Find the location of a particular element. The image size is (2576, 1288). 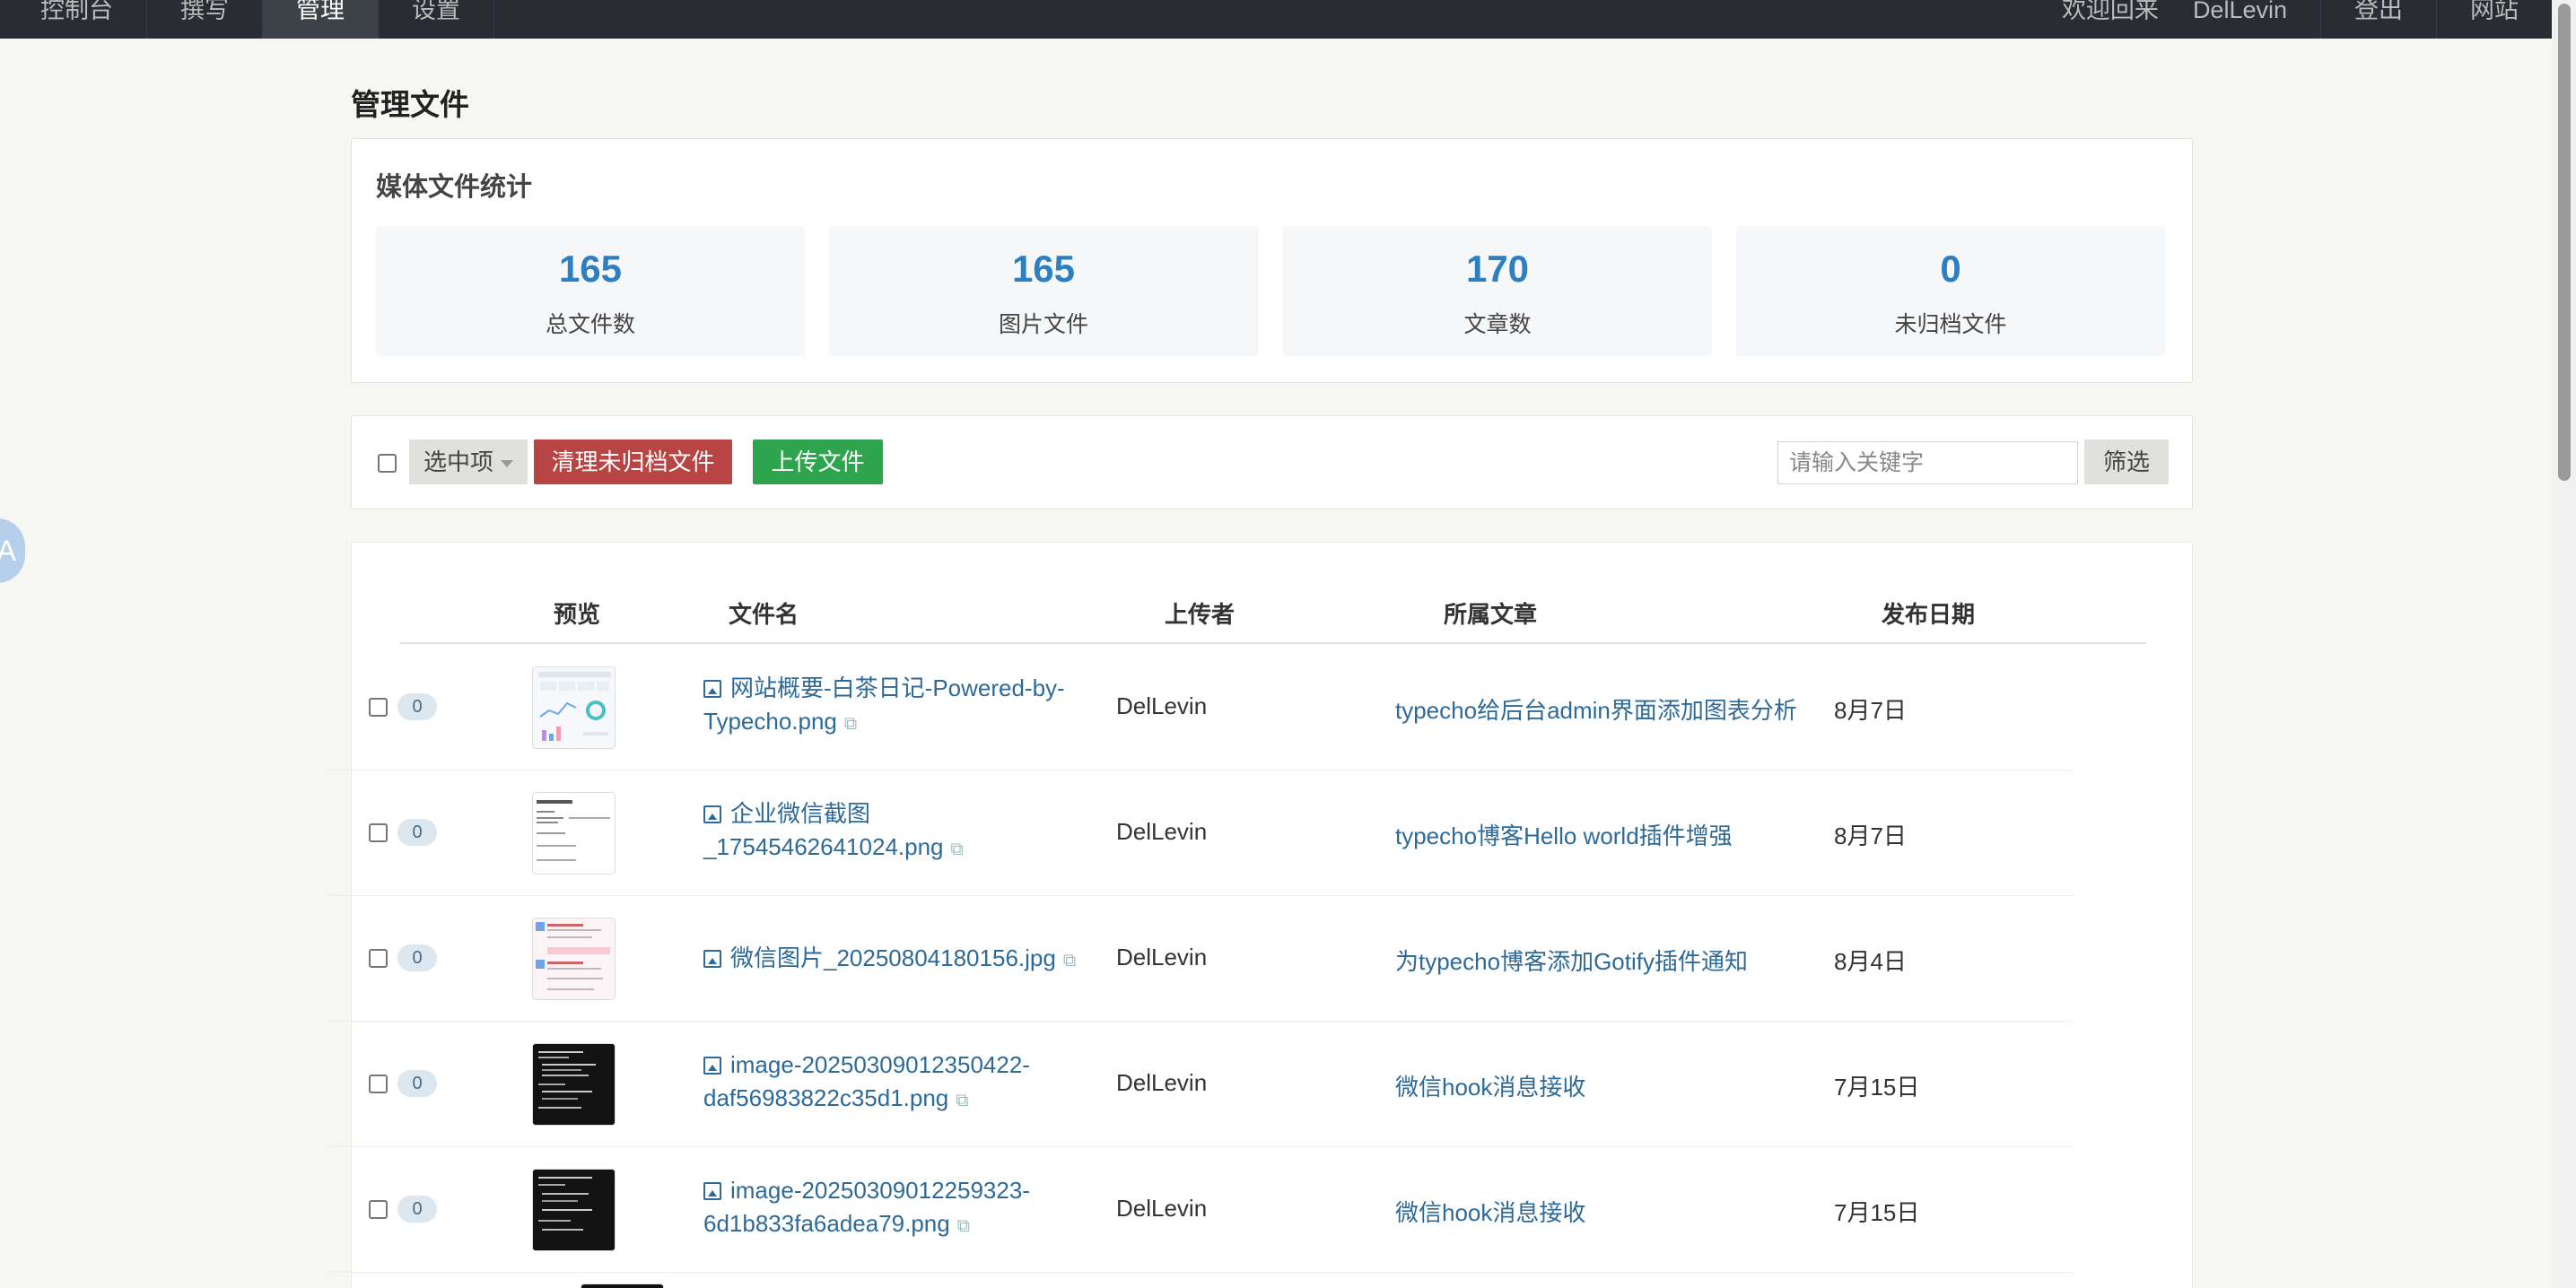

file-name-link: 网站概要-白茶日记-Powered-by-Typecho.png ⧉ is located at coordinates (905, 706).